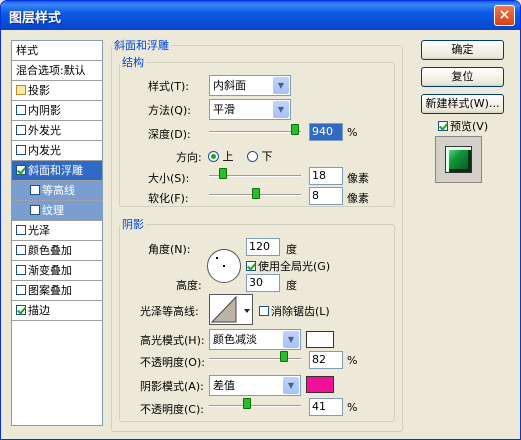 The width and height of the screenshot is (521, 440). Describe the element at coordinates (267, 156) in the screenshot. I see `direction-down-label: 下` at that location.